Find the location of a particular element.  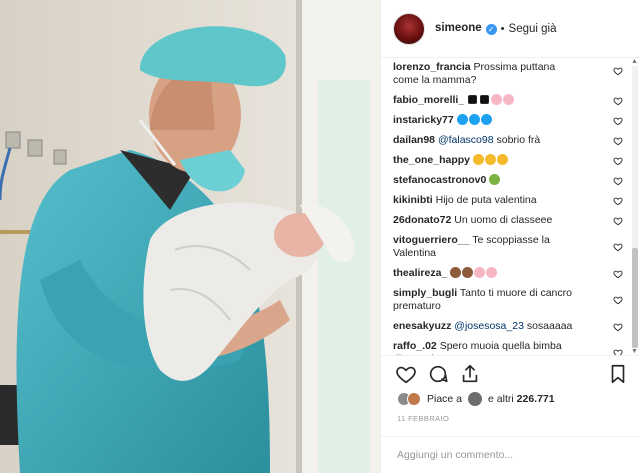

bookmark-icon is located at coordinates (618, 374).